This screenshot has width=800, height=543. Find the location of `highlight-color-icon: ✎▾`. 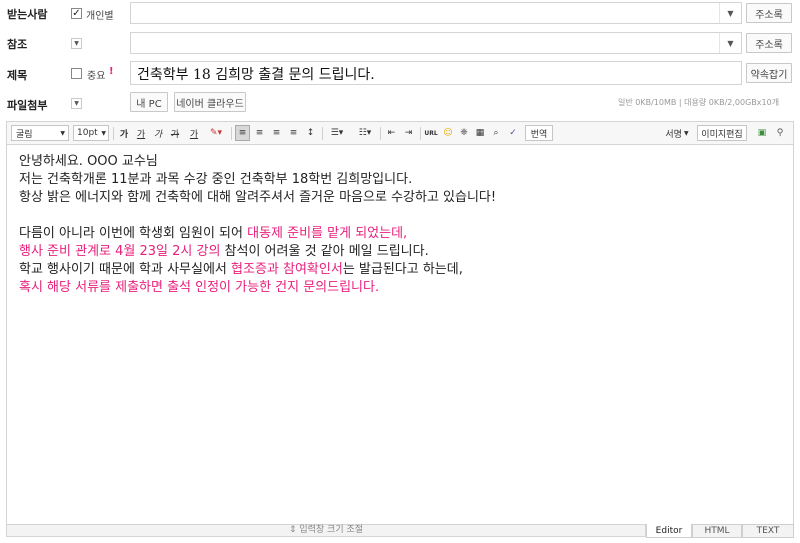

highlight-color-icon: ✎▾ is located at coordinates (216, 133).